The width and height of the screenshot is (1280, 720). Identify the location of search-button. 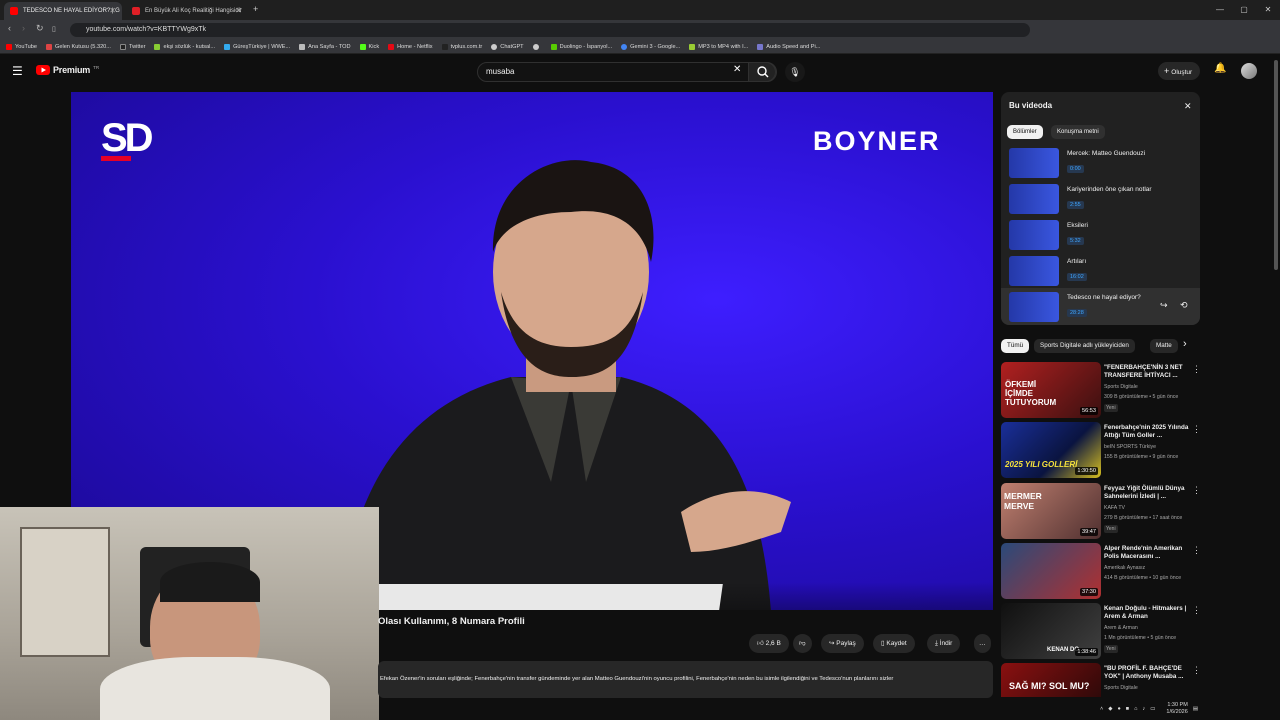
(762, 72).